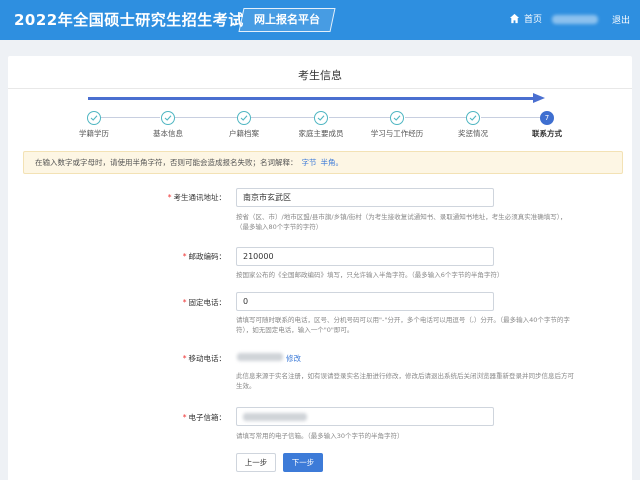  What do you see at coordinates (244, 118) in the screenshot?
I see `step-3-check-icon` at bounding box center [244, 118].